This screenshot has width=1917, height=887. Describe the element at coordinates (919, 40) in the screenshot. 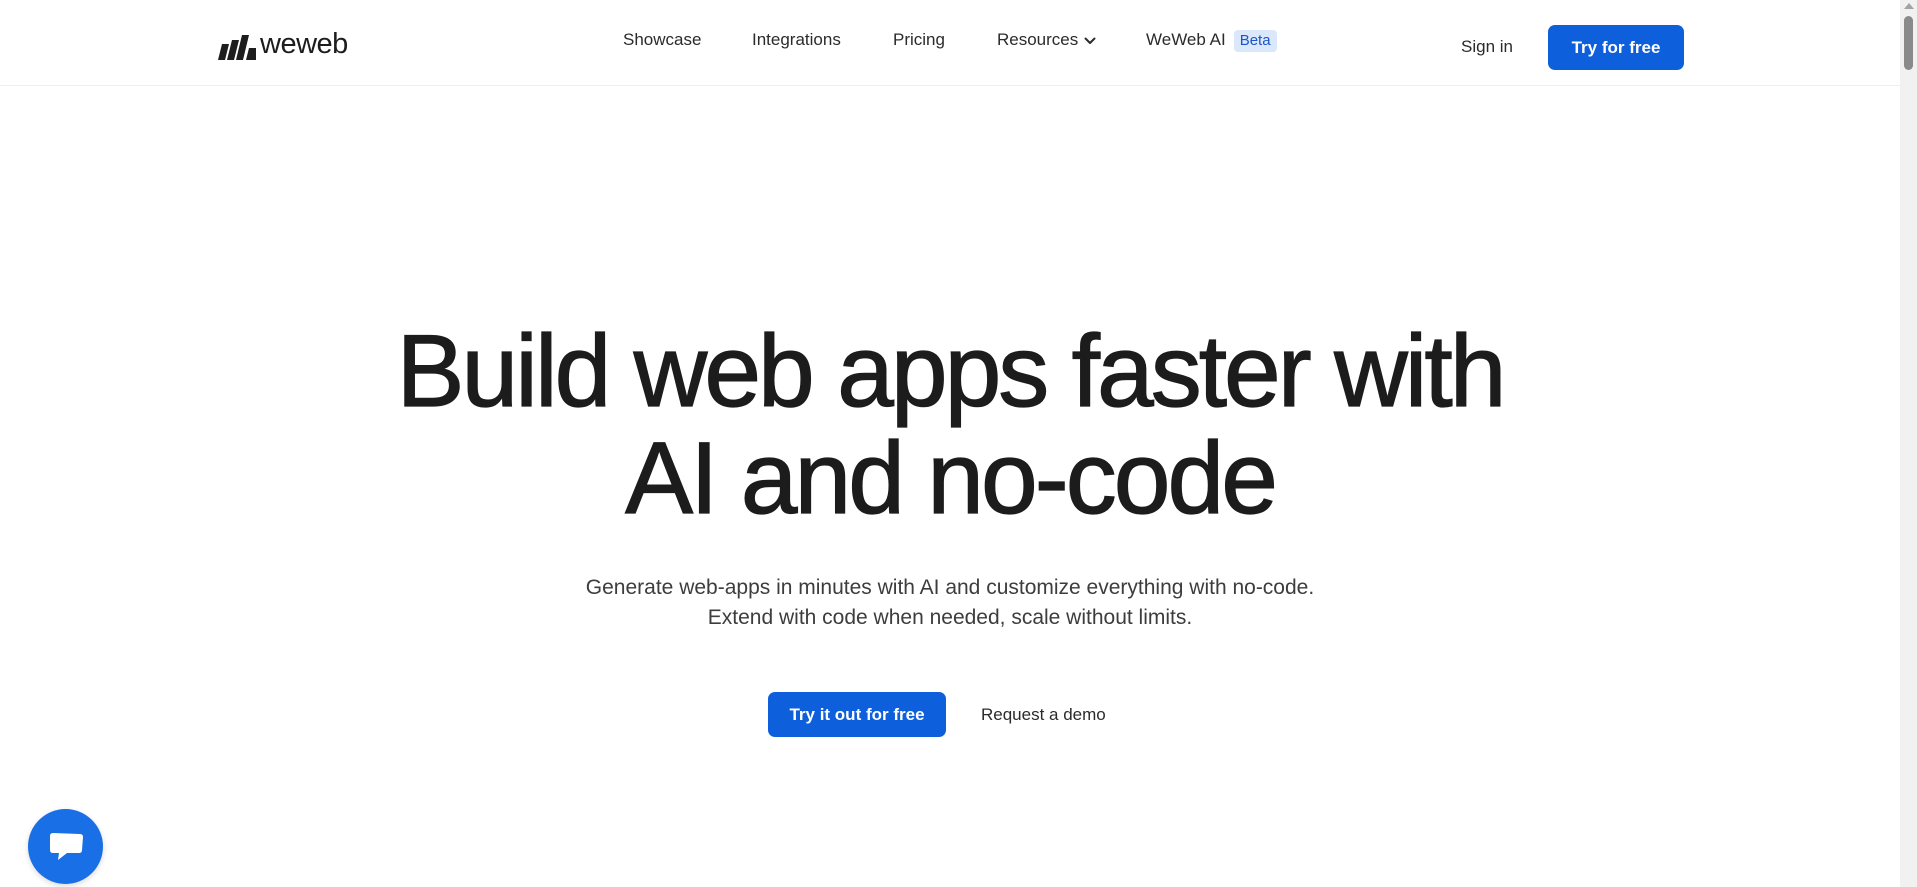

I see `nav-pricing: Pricing` at that location.